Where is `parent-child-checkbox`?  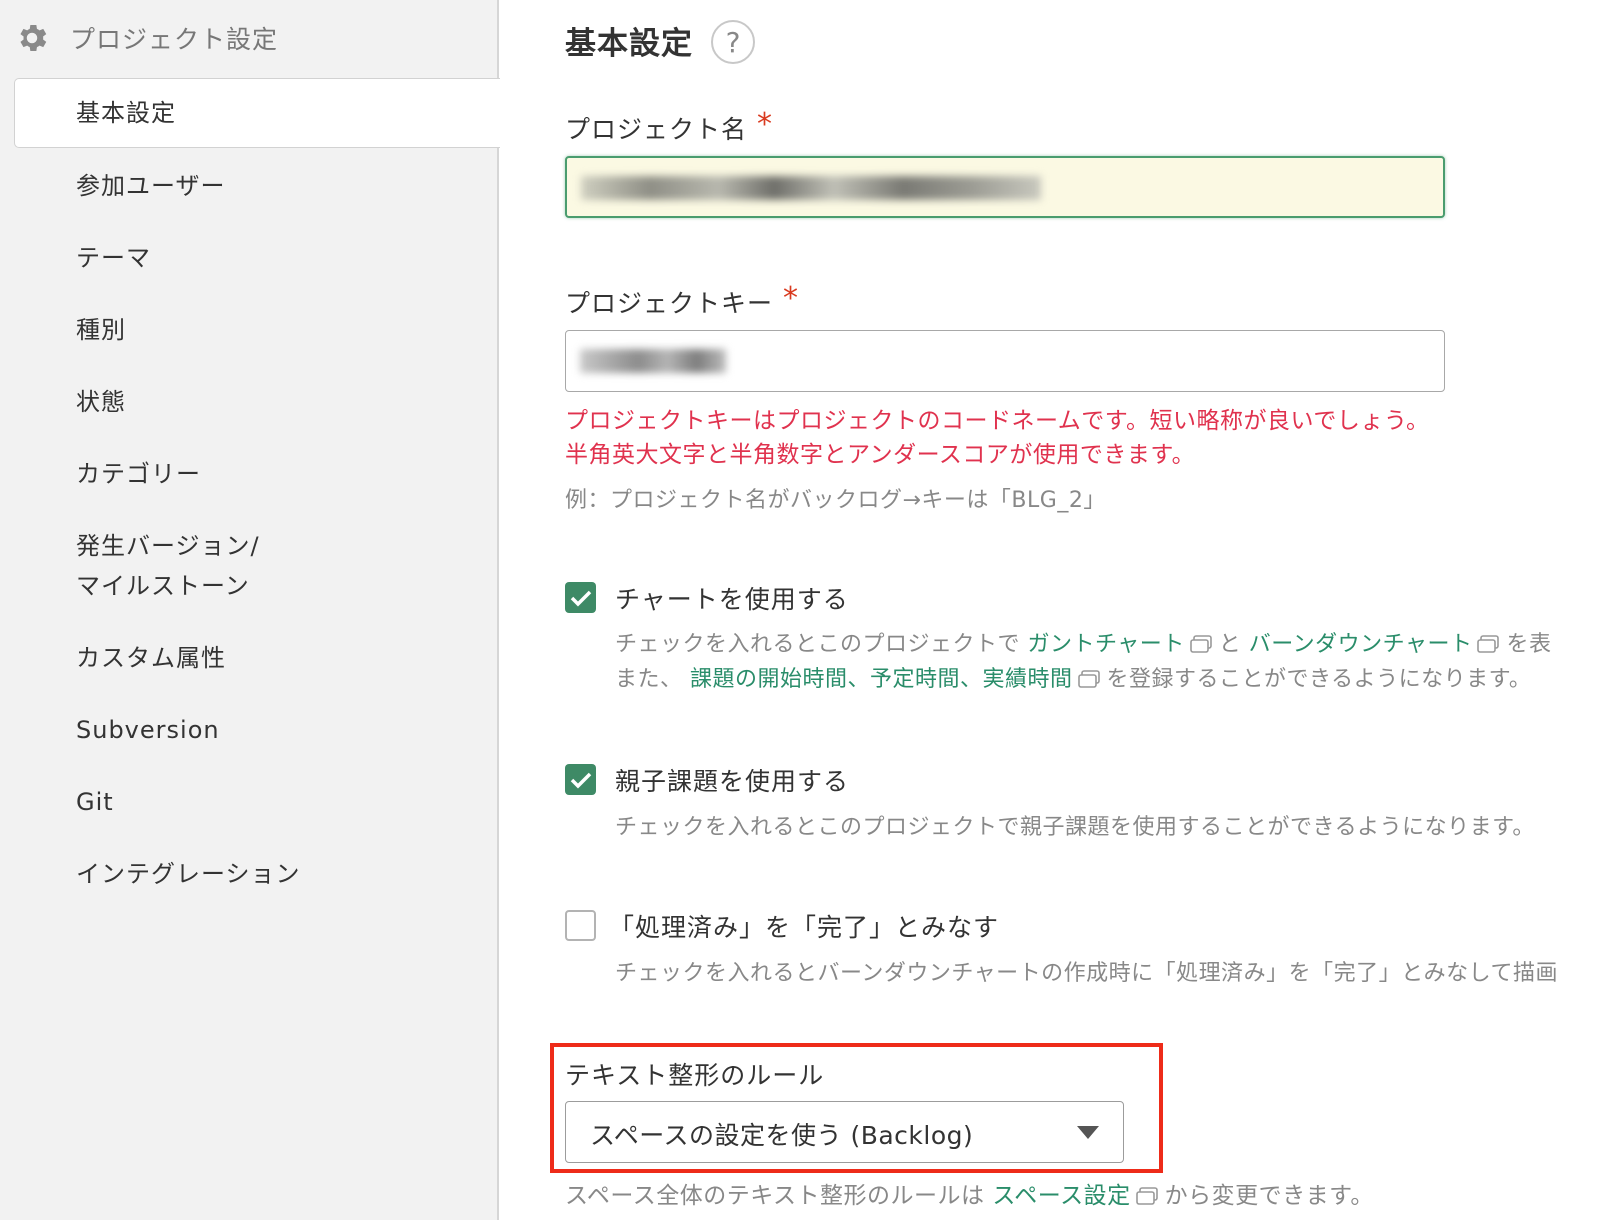
parent-child-checkbox is located at coordinates (580, 779).